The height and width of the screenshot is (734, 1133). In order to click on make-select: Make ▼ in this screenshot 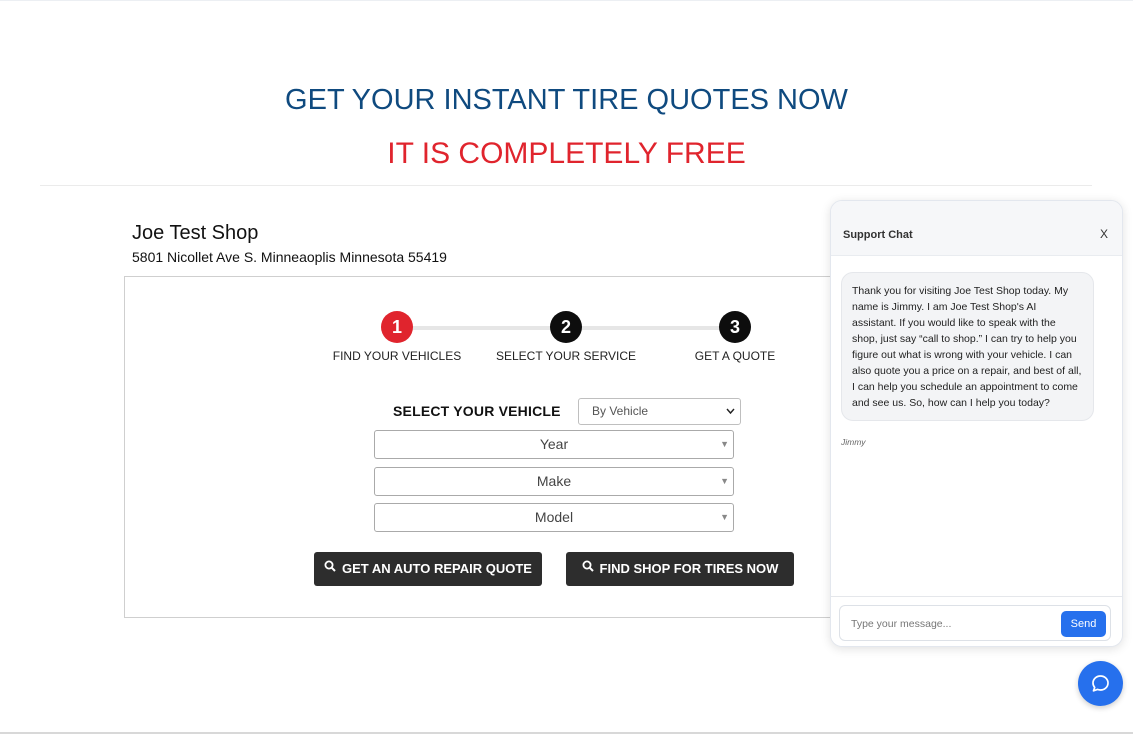, I will do `click(554, 481)`.